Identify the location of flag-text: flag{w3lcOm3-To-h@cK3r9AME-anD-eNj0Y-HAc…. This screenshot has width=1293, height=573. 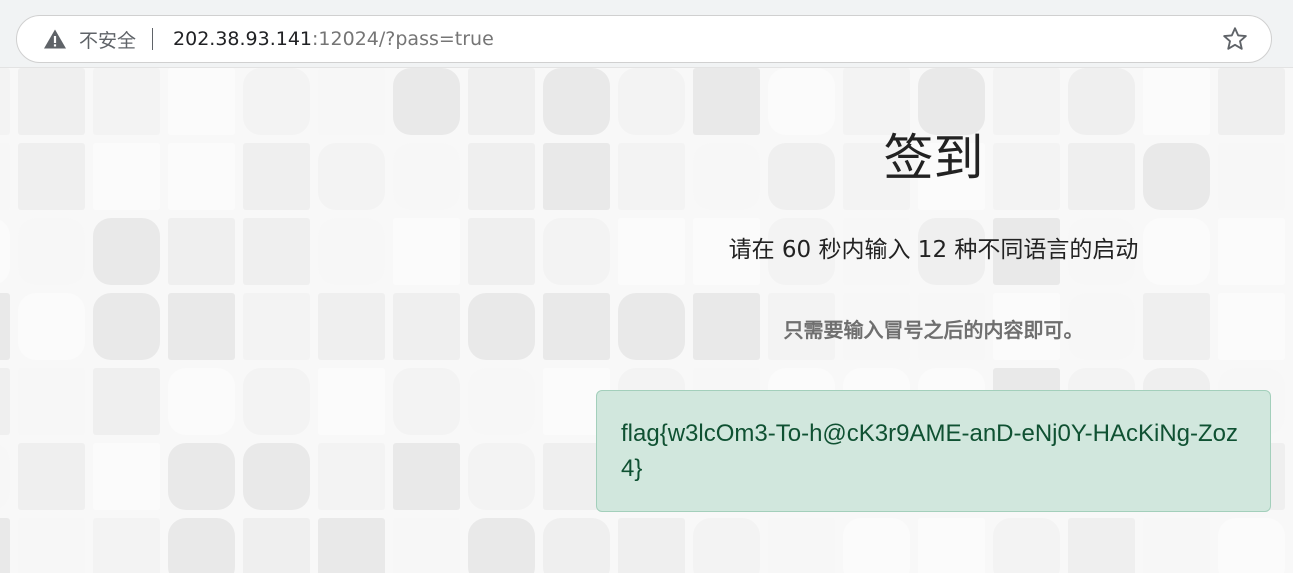
(930, 451).